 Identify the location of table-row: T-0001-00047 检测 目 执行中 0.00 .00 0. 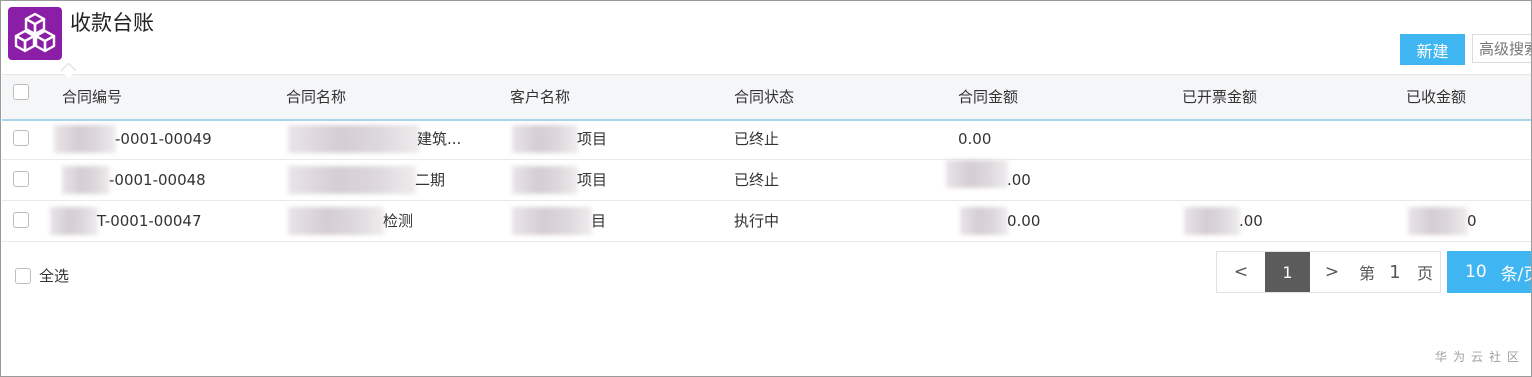
(766, 221).